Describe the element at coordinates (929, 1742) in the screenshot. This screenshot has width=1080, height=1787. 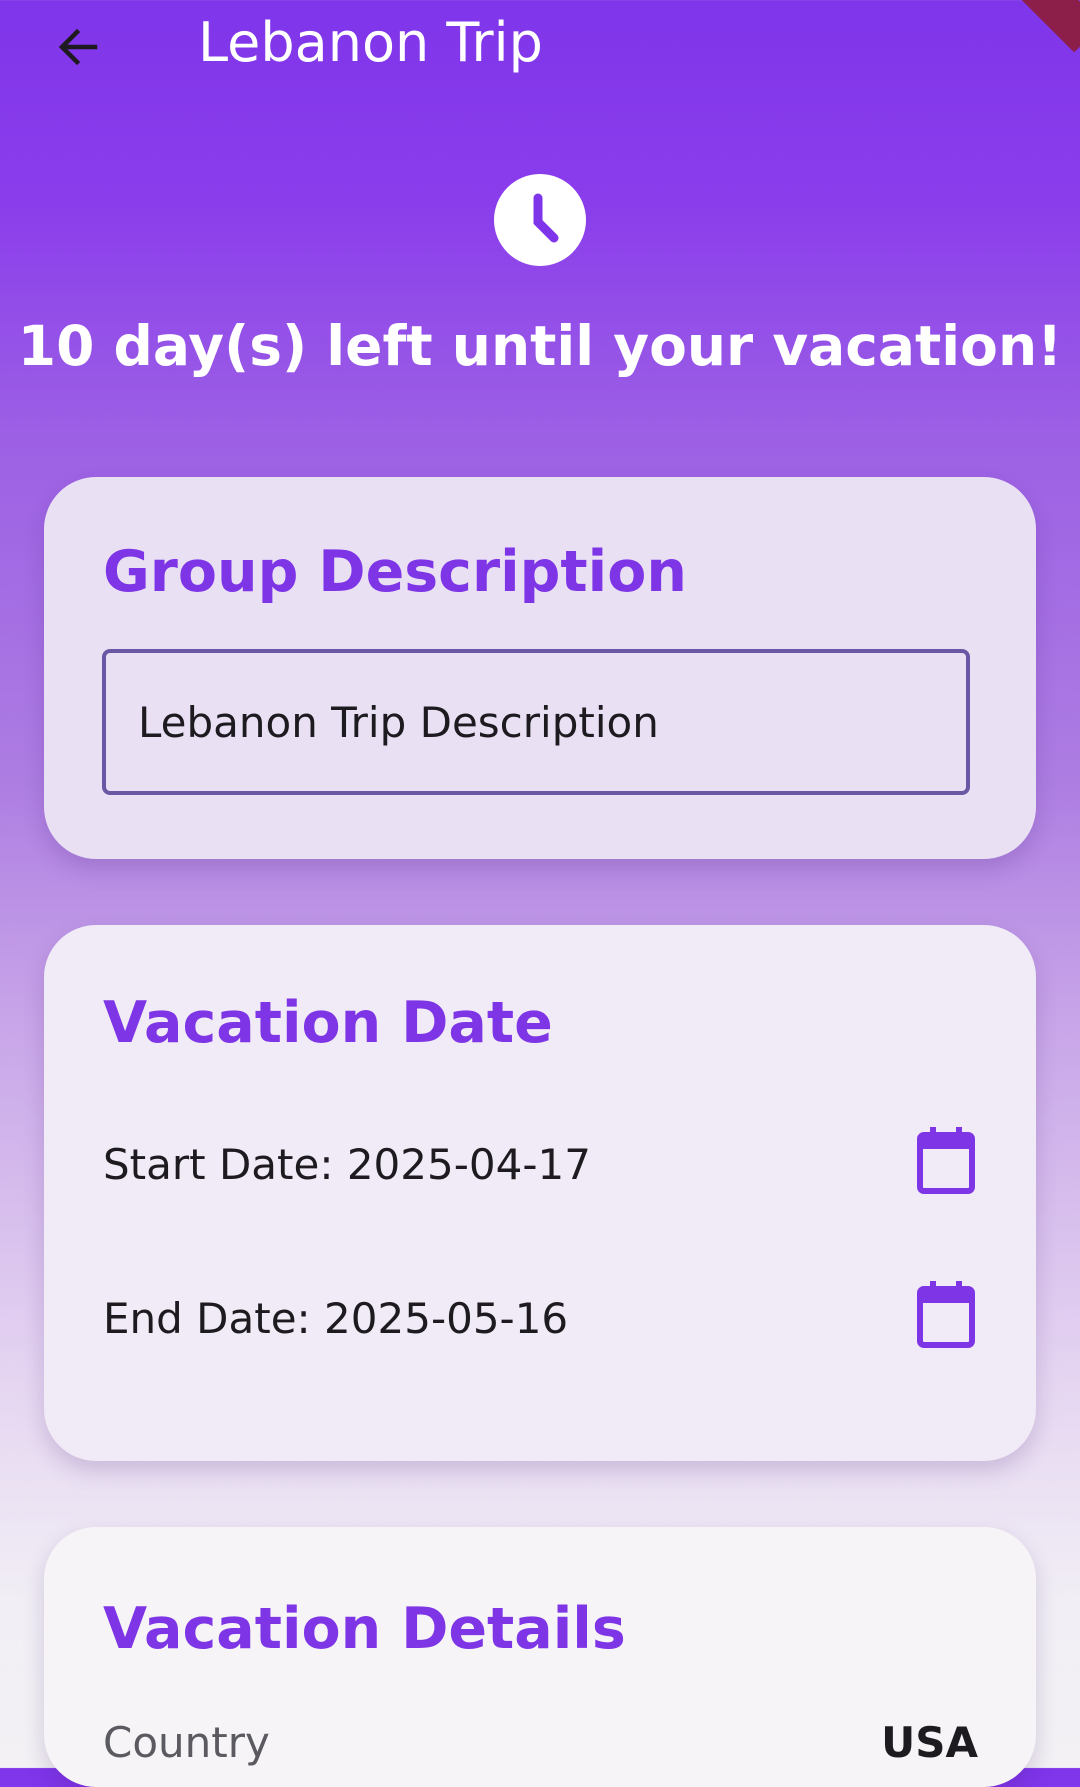
I see `country-value: USA` at that location.